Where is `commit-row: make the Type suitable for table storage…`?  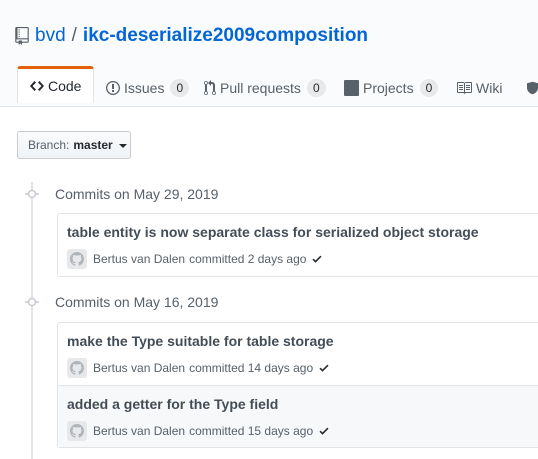 commit-row: make the Type suitable for table storage… is located at coordinates (298, 354).